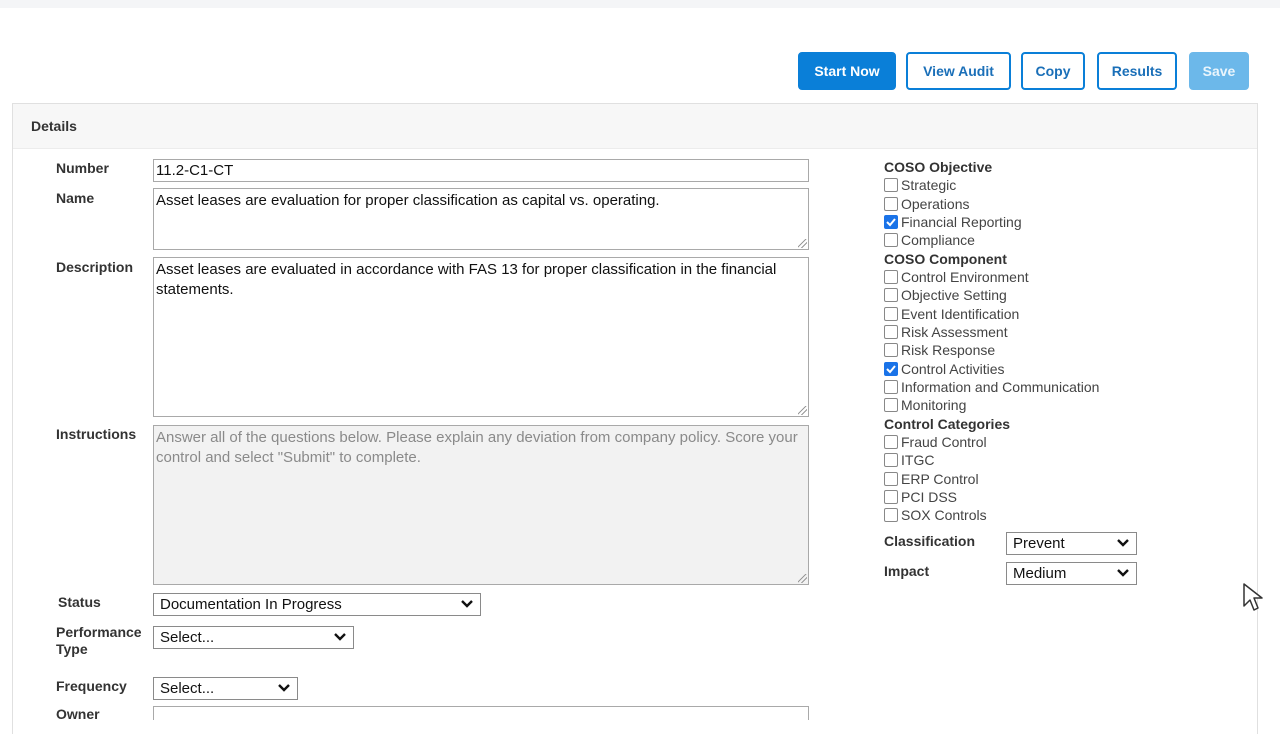 The height and width of the screenshot is (734, 1280). What do you see at coordinates (935, 203) in the screenshot?
I see `checkbox-label: Operations` at bounding box center [935, 203].